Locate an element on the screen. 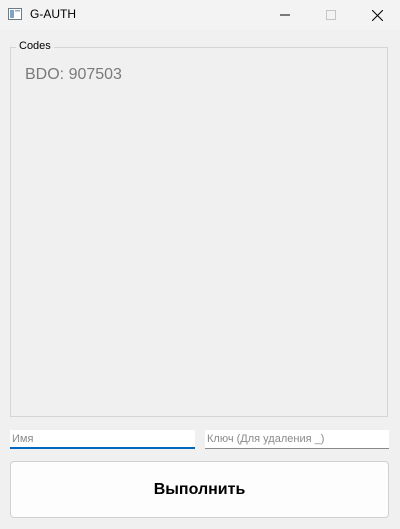  maximize-button is located at coordinates (331, 15).